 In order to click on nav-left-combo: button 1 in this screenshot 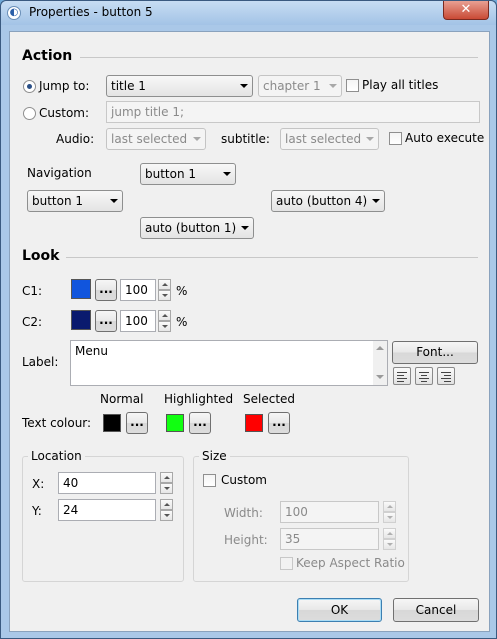, I will do `click(75, 201)`.